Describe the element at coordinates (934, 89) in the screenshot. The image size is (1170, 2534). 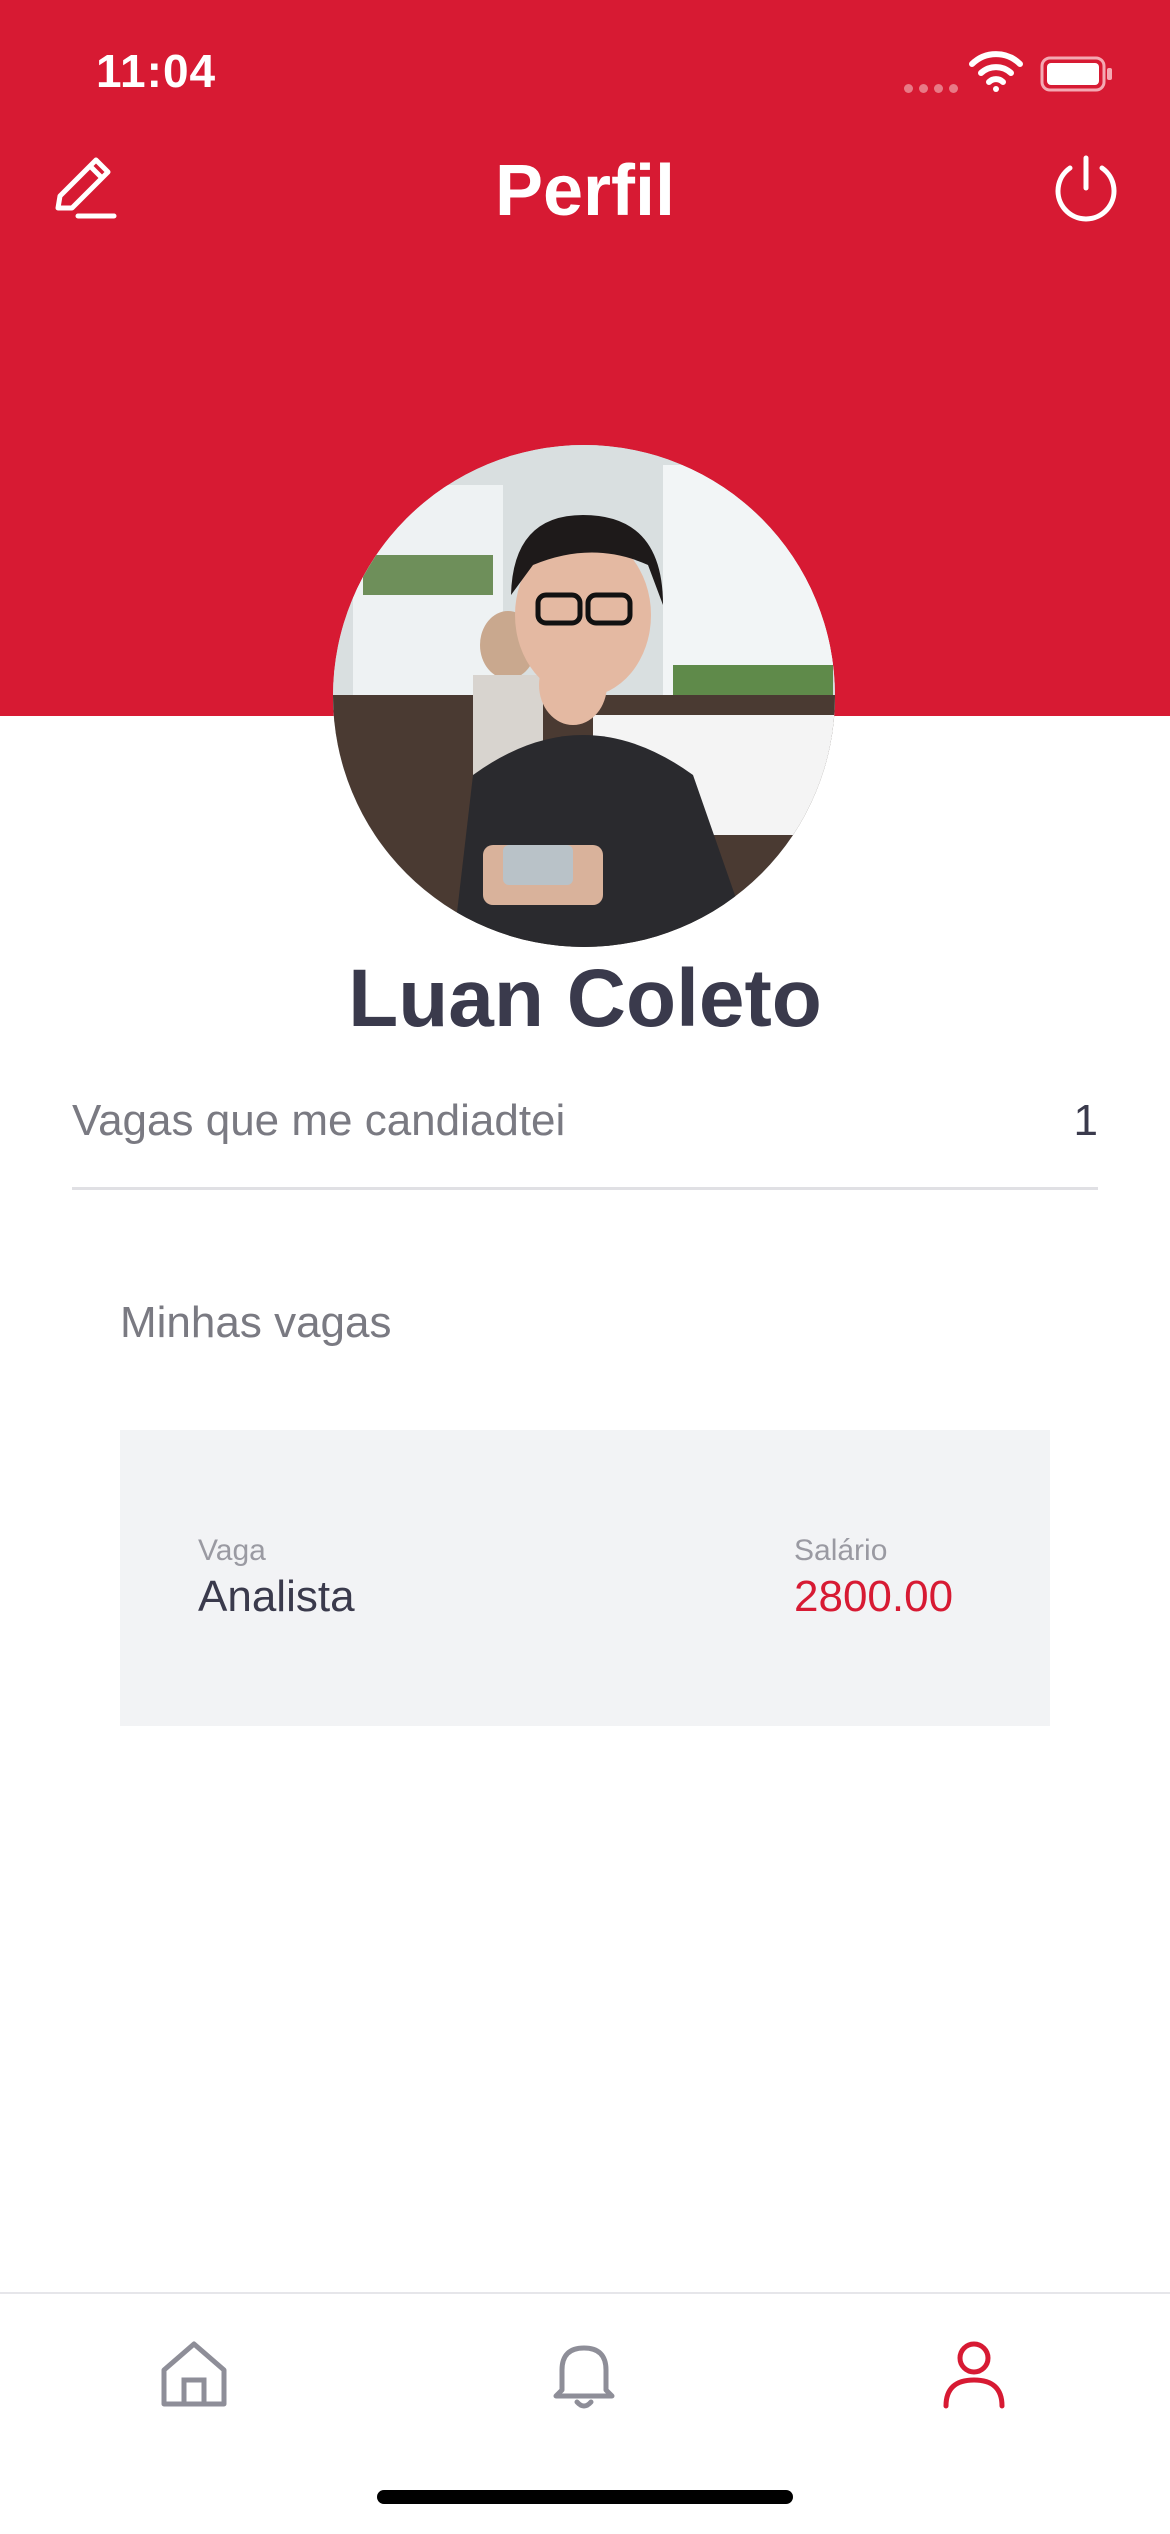
I see `signal-icon` at that location.